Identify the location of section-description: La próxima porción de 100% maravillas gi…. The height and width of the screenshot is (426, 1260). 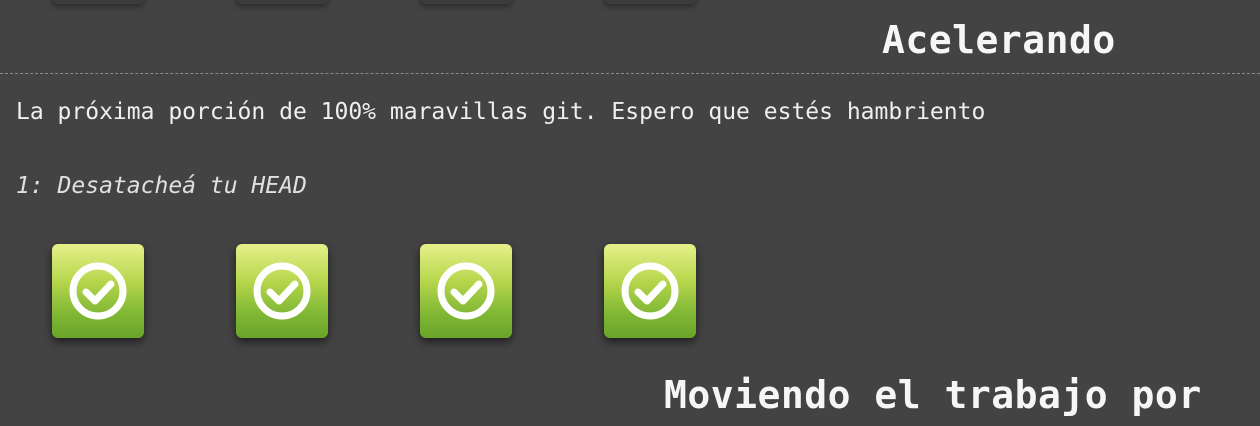
(501, 112).